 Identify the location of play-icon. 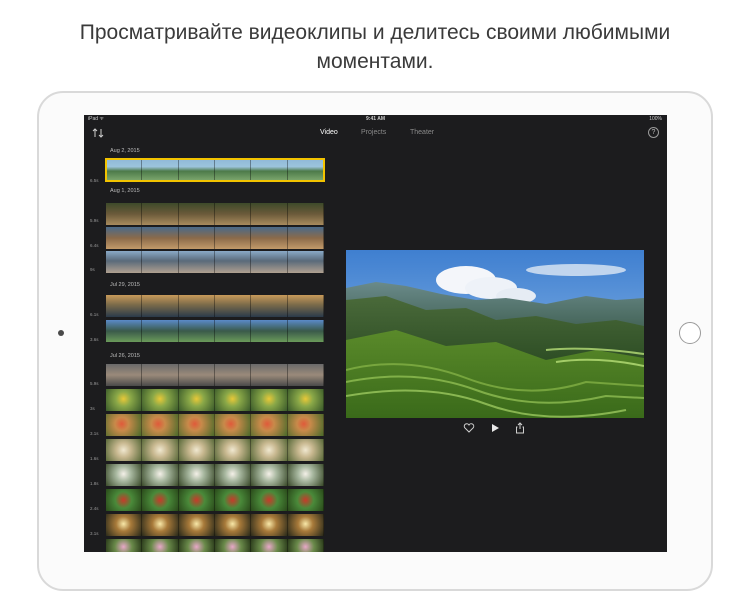
(495, 428).